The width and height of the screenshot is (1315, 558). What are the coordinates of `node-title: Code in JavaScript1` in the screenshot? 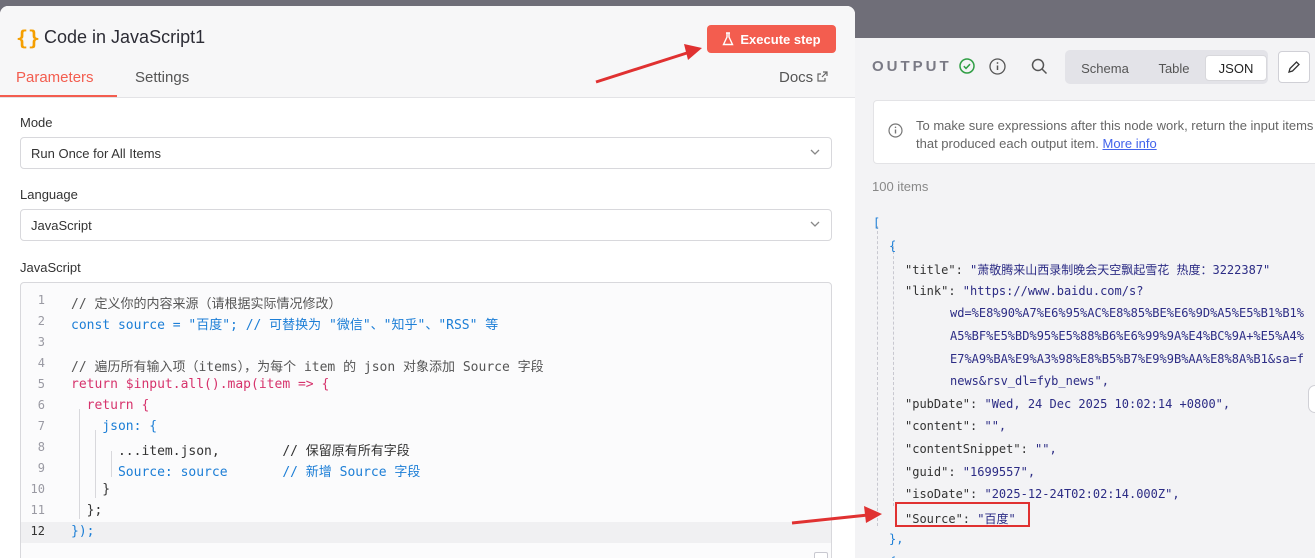 It's located at (124, 37).